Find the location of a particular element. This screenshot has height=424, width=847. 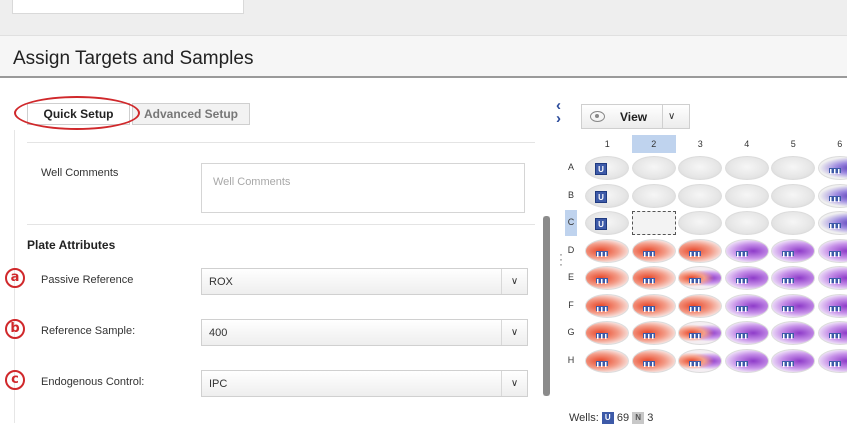

well-B3 is located at coordinates (700, 196).